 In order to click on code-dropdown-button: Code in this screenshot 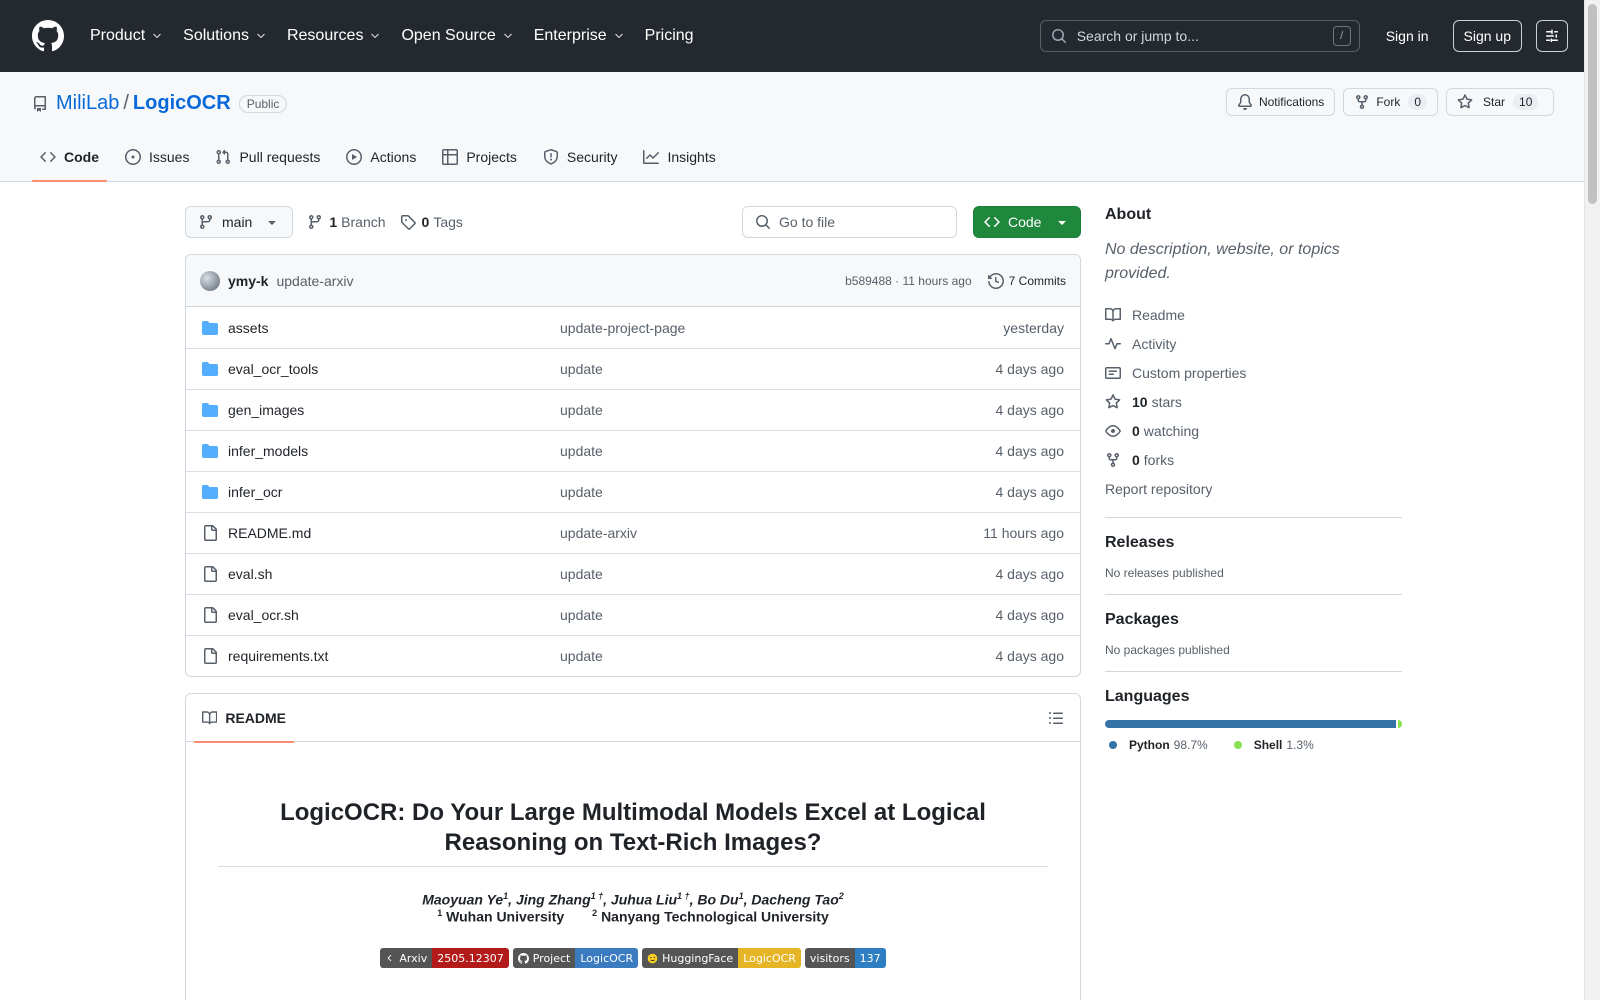, I will do `click(1027, 222)`.